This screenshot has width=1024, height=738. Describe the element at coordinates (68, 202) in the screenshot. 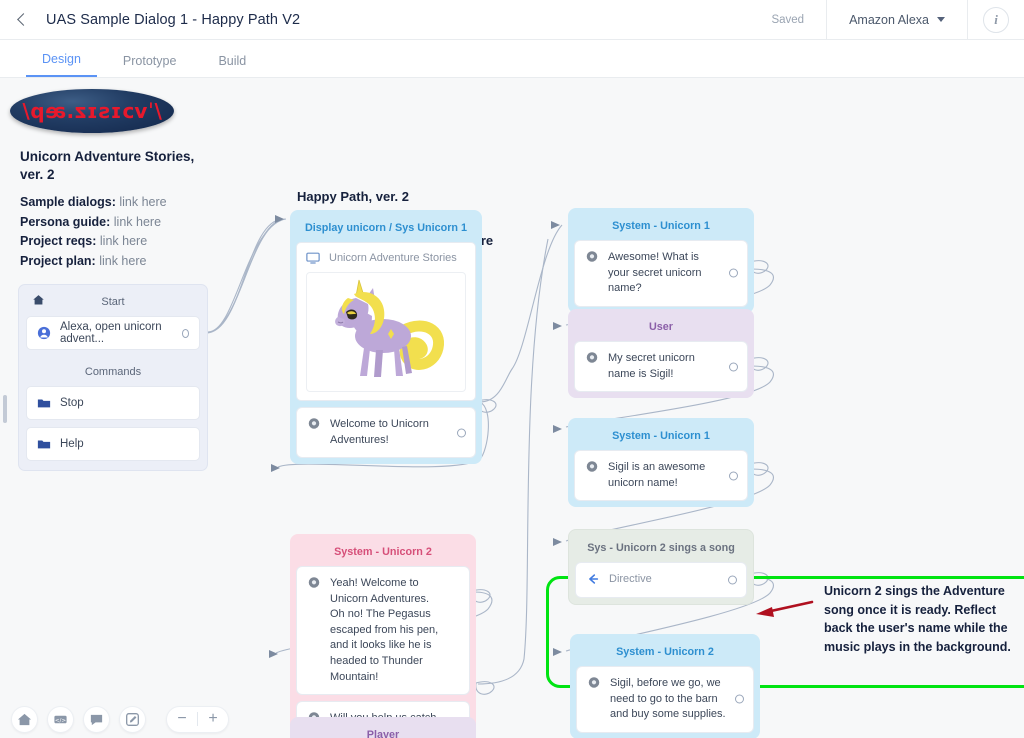

I see `link-label: Sample dialogs:` at that location.